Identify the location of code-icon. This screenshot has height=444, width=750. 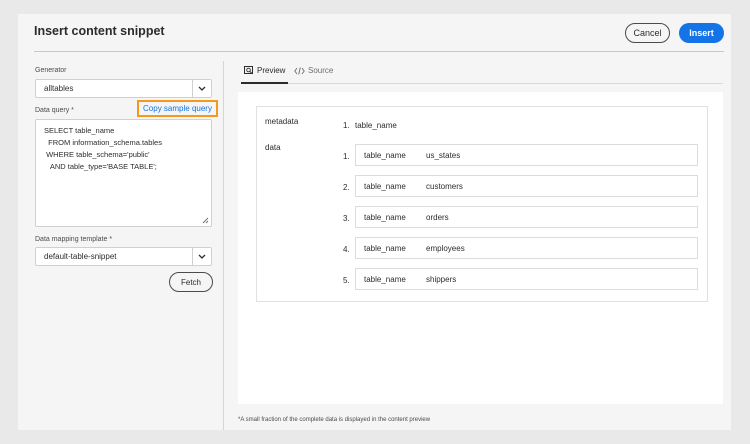
(299, 70).